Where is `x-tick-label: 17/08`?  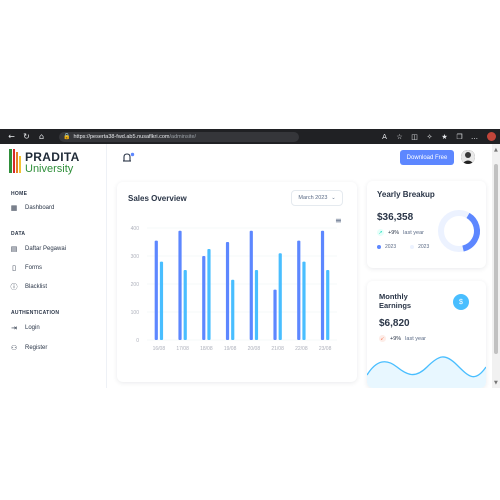 x-tick-label: 17/08 is located at coordinates (182, 349).